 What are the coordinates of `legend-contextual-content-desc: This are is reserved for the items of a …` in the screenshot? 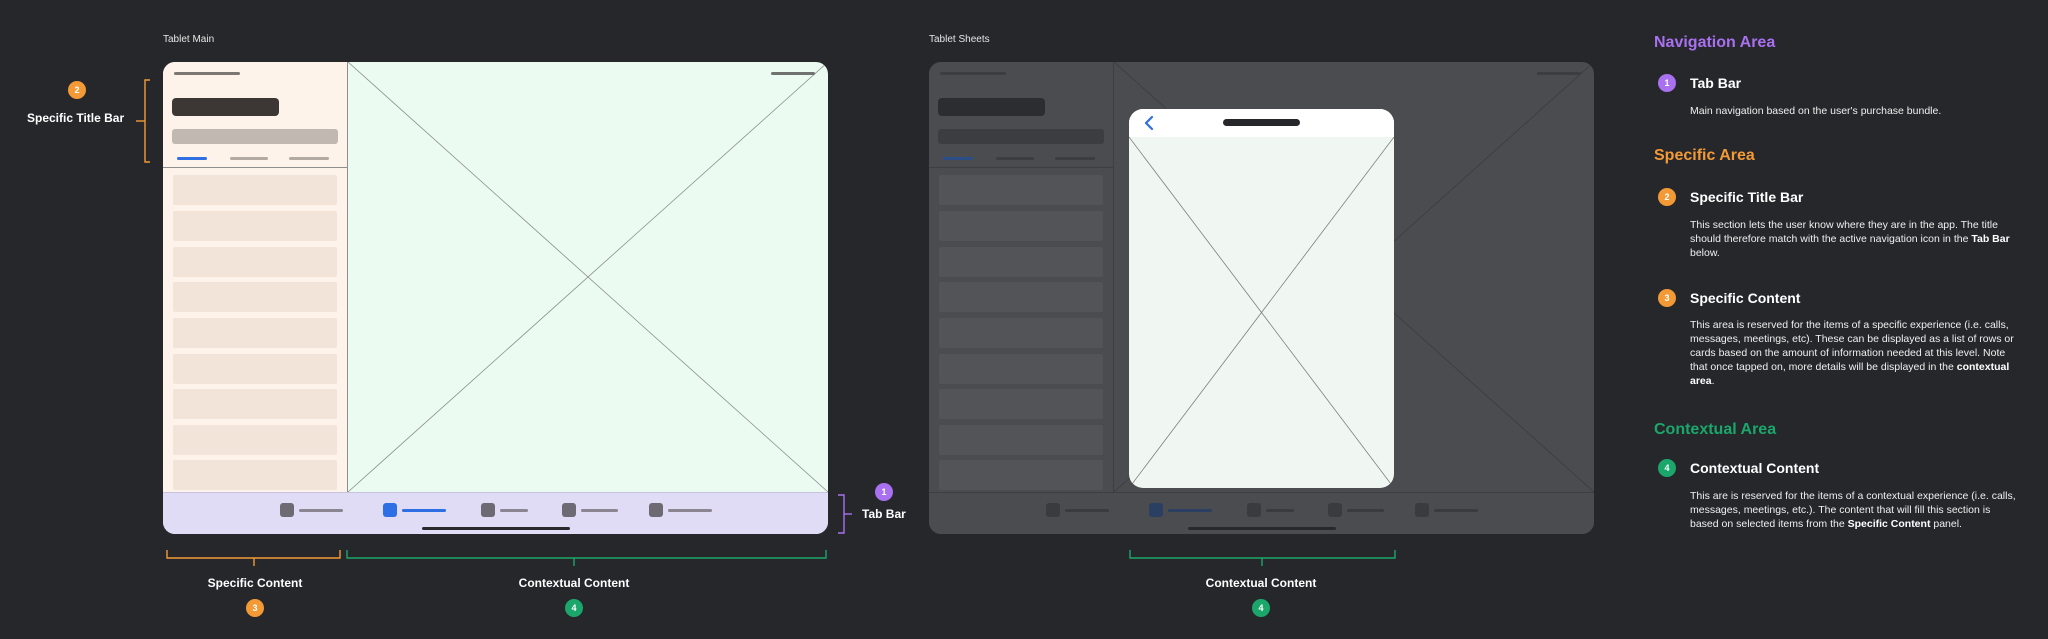 It's located at (1853, 510).